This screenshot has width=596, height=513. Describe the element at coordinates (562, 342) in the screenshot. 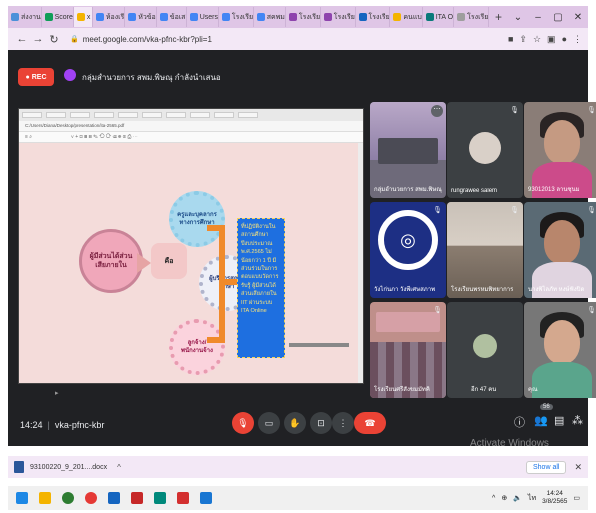

I see `video-feed-face` at that location.